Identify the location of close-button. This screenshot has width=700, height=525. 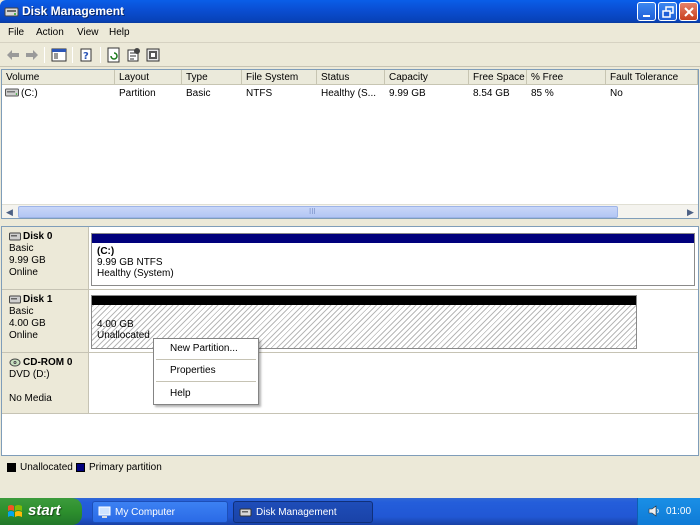
(688, 11).